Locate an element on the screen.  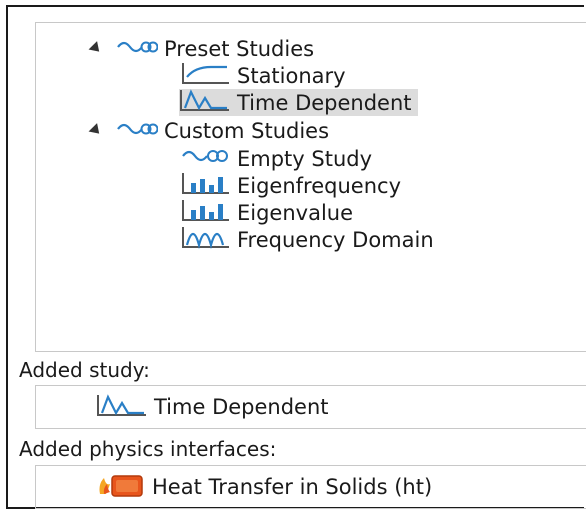
tree-item-empty-study: Empty Study is located at coordinates (276, 158).